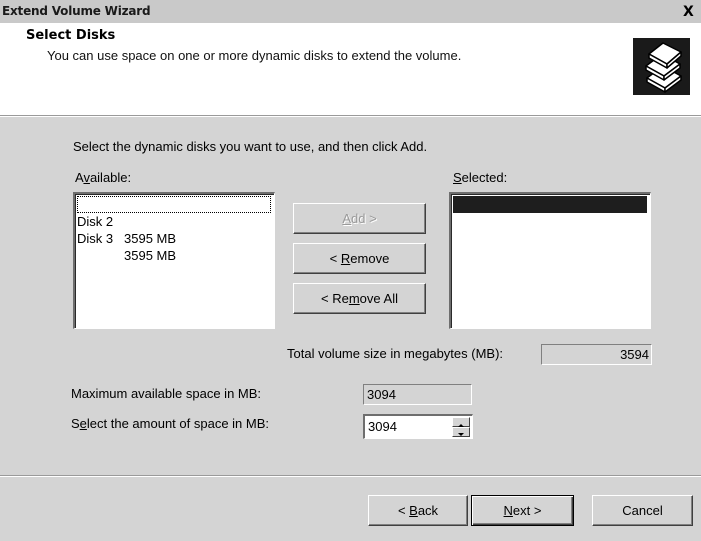 This screenshot has height=541, width=701. Describe the element at coordinates (350, 476) in the screenshot. I see `footer-divider-highlight` at that location.